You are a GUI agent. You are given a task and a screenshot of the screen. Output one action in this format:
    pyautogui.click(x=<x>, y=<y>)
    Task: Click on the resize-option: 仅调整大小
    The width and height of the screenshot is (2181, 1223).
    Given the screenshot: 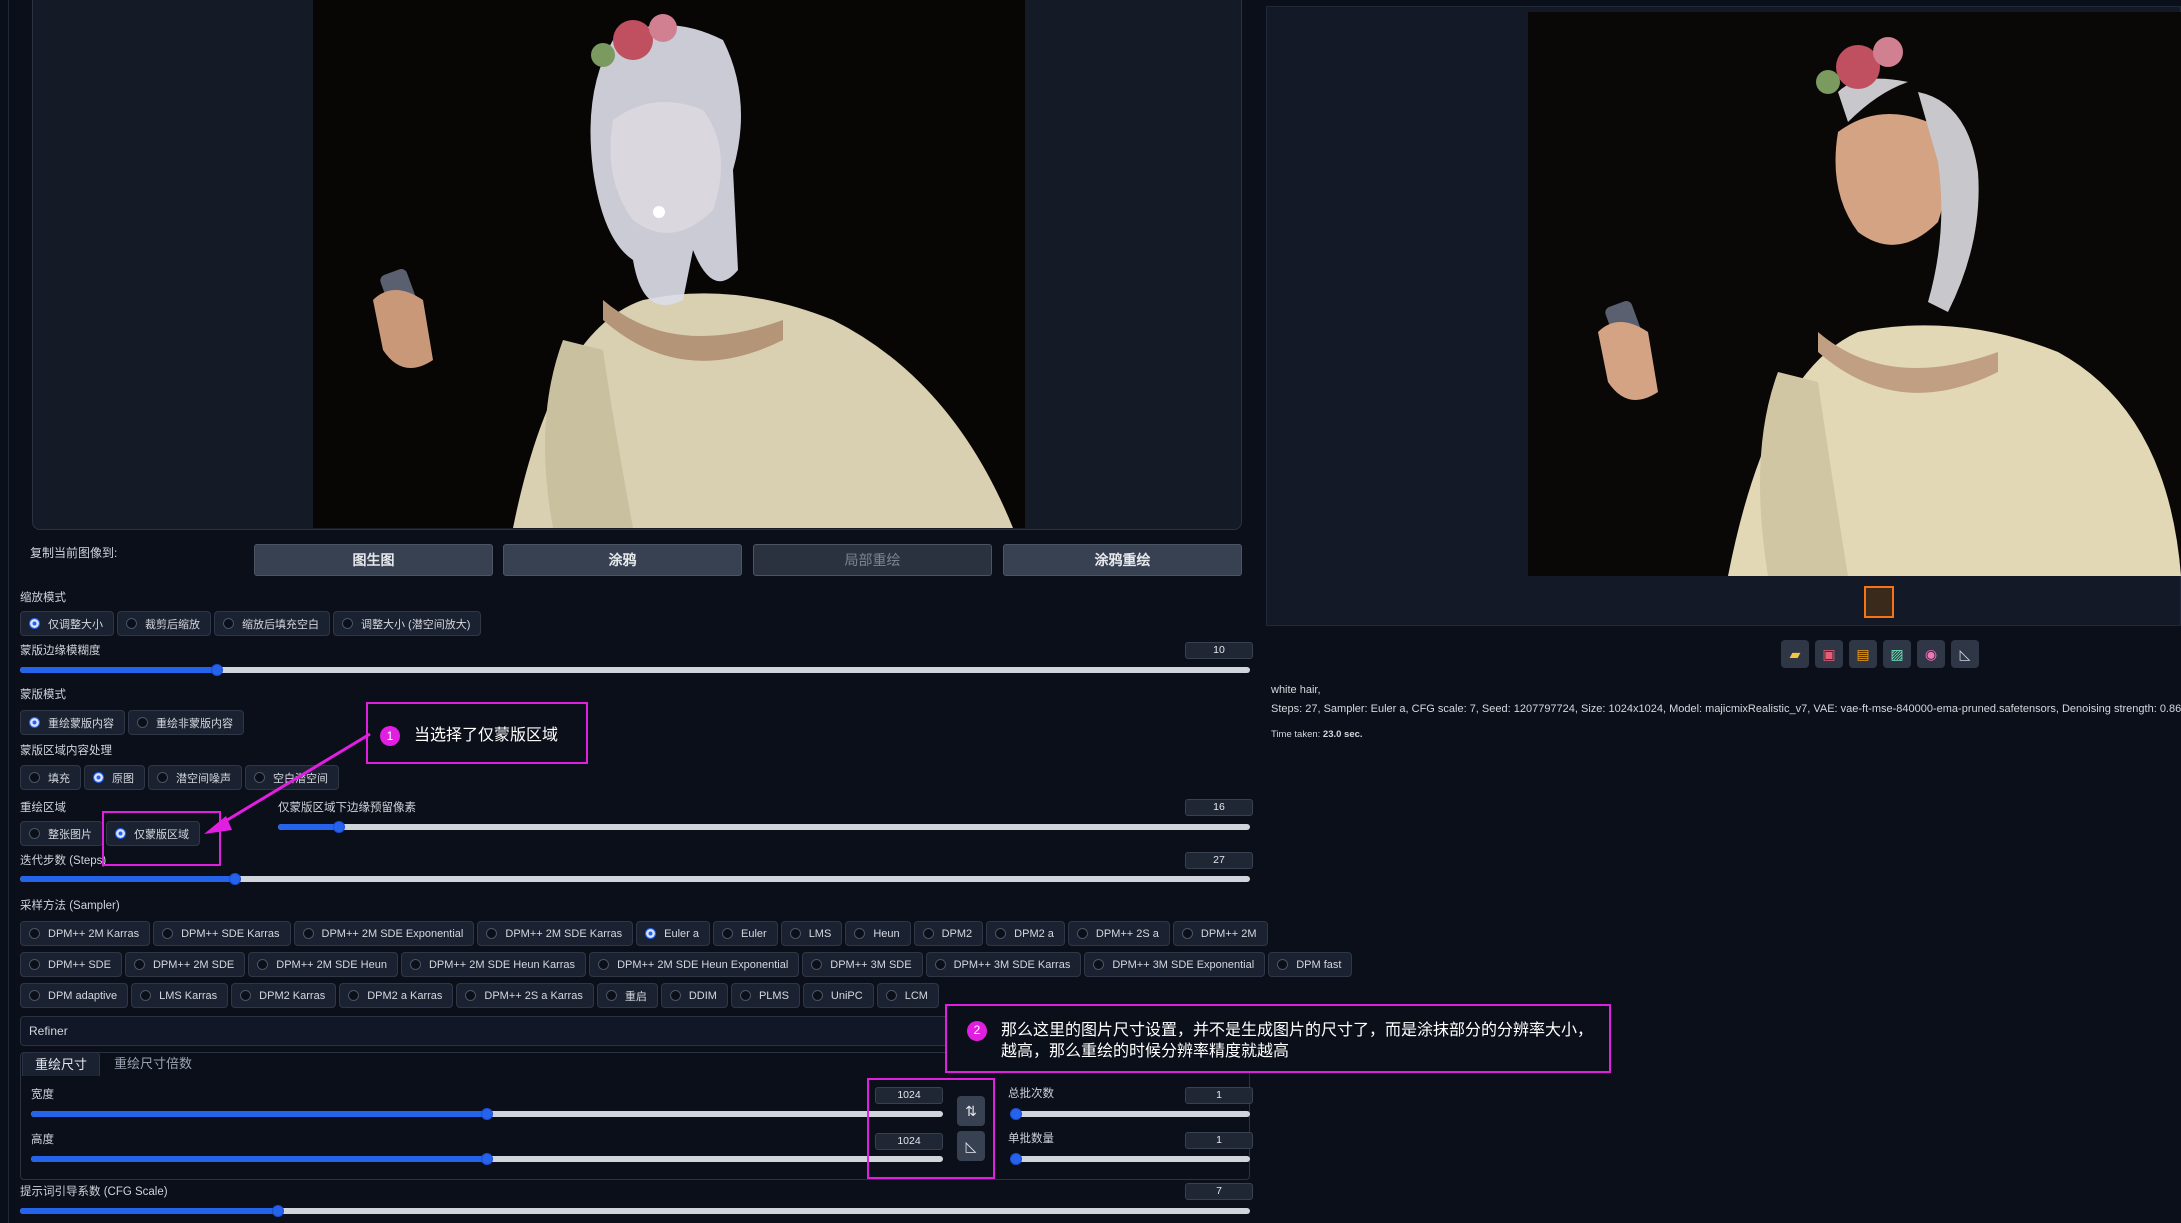 What is the action you would take?
    pyautogui.click(x=67, y=623)
    